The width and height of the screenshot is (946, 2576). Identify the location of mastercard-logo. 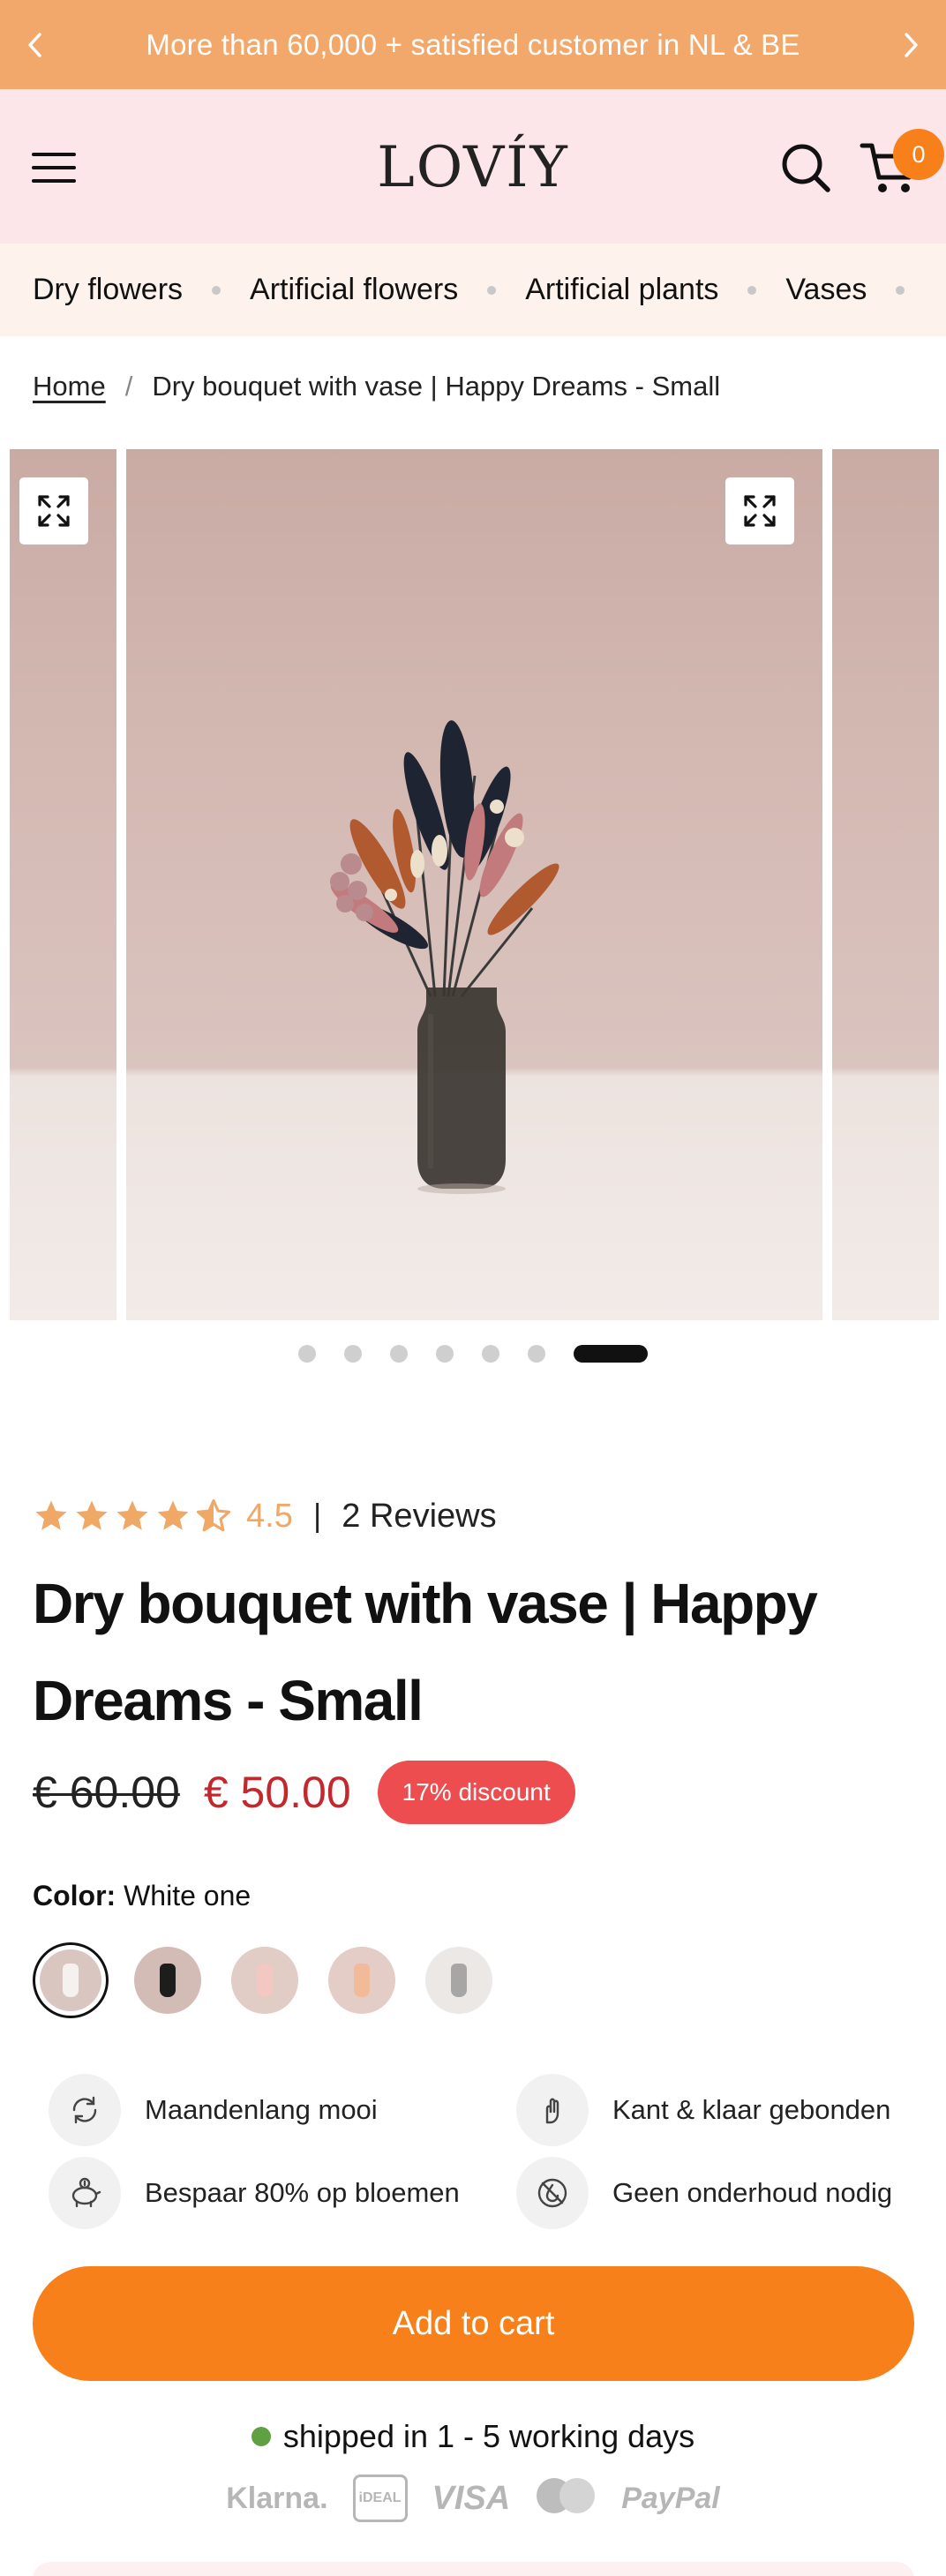
(566, 2498).